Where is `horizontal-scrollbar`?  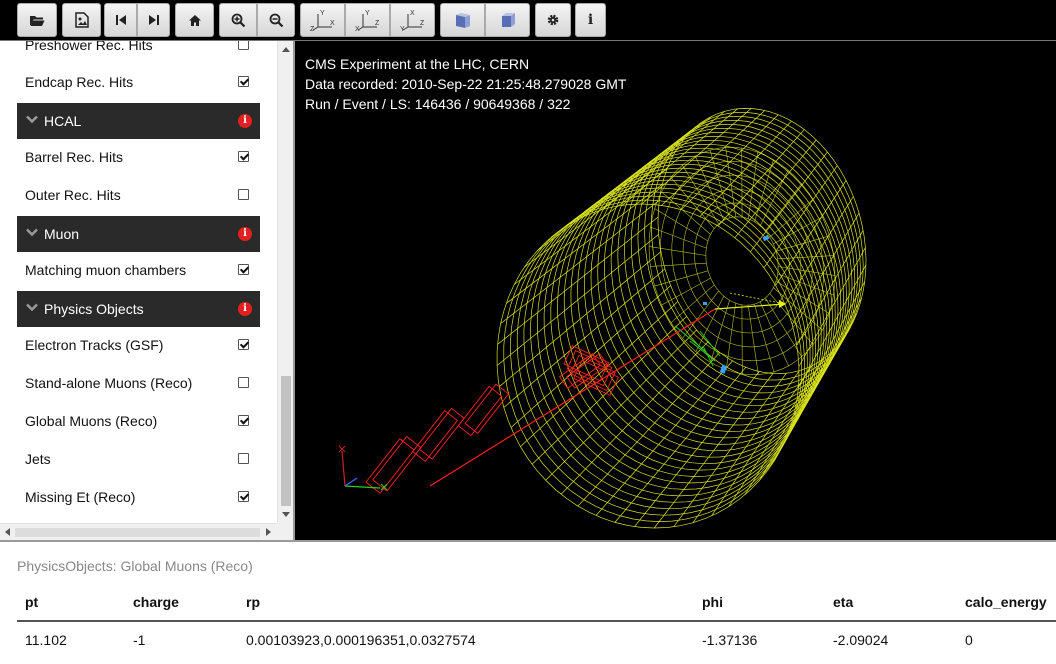 horizontal-scrollbar is located at coordinates (138, 531).